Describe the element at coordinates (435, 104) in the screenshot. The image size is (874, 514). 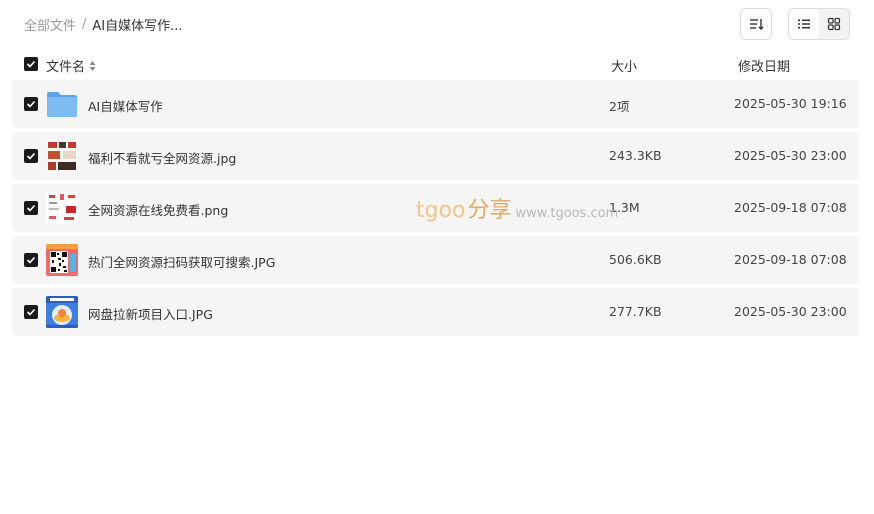
I see `file-row: AI自媒体写作 2项 2025-05-30 19:16` at that location.